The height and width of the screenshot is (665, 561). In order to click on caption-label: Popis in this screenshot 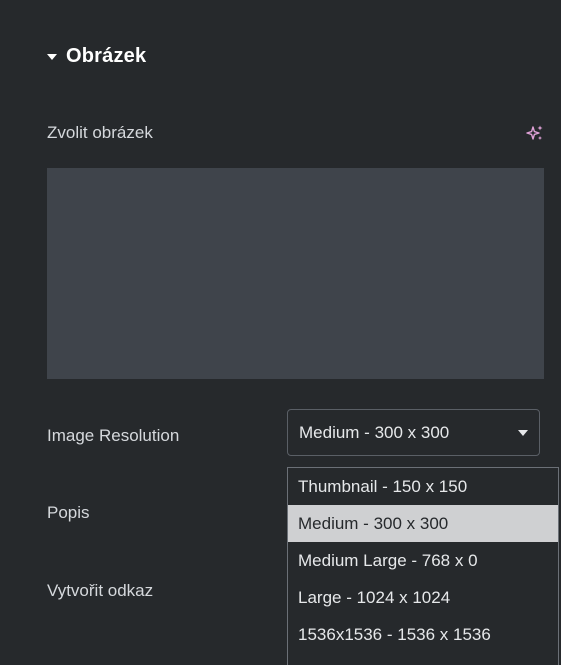, I will do `click(68, 512)`.